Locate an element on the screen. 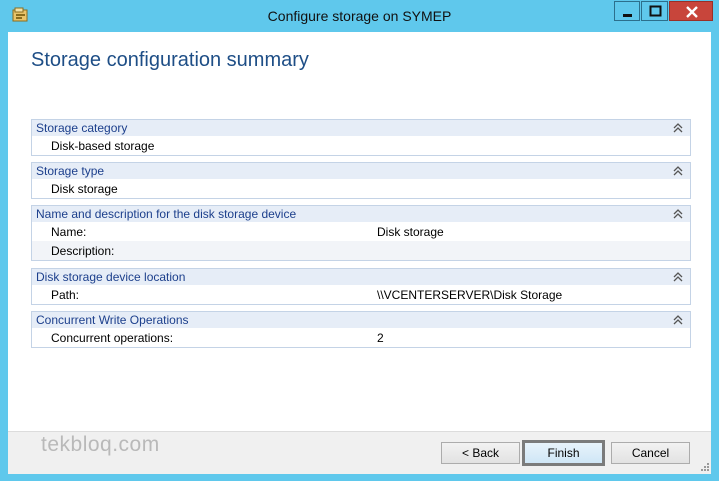 The width and height of the screenshot is (719, 481). watermark: tekbloq.com is located at coordinates (100, 444).